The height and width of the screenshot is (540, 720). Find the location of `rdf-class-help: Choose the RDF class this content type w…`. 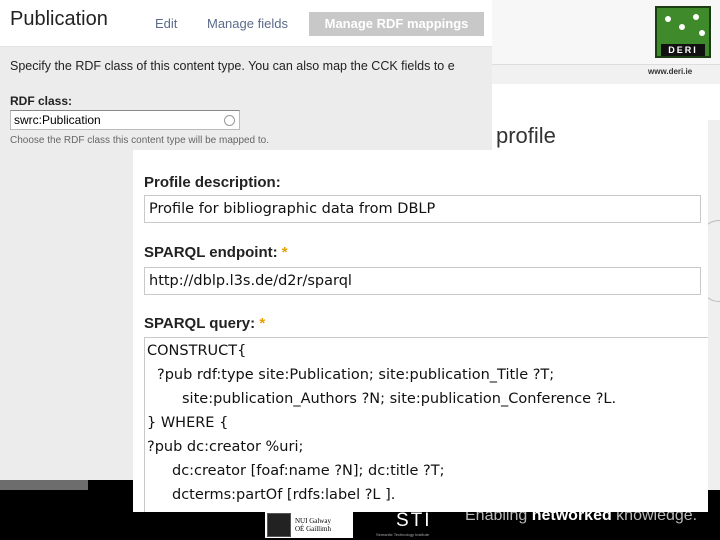

rdf-class-help: Choose the RDF class this content type w… is located at coordinates (140, 140).